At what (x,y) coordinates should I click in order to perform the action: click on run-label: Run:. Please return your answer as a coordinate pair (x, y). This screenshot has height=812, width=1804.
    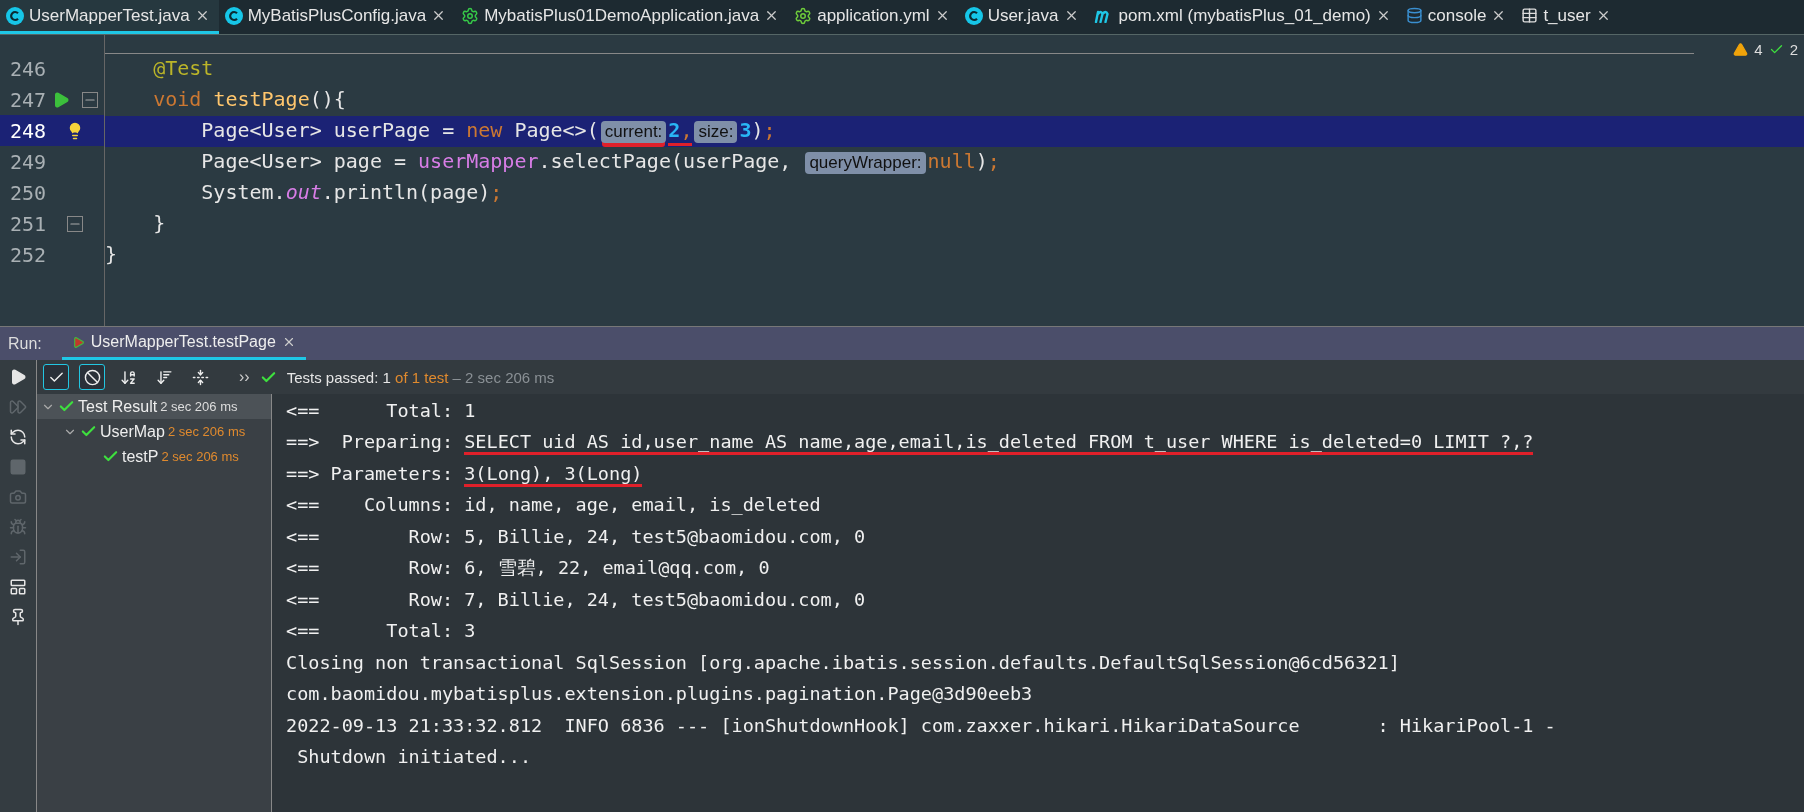
    Looking at the image, I should click on (25, 343).